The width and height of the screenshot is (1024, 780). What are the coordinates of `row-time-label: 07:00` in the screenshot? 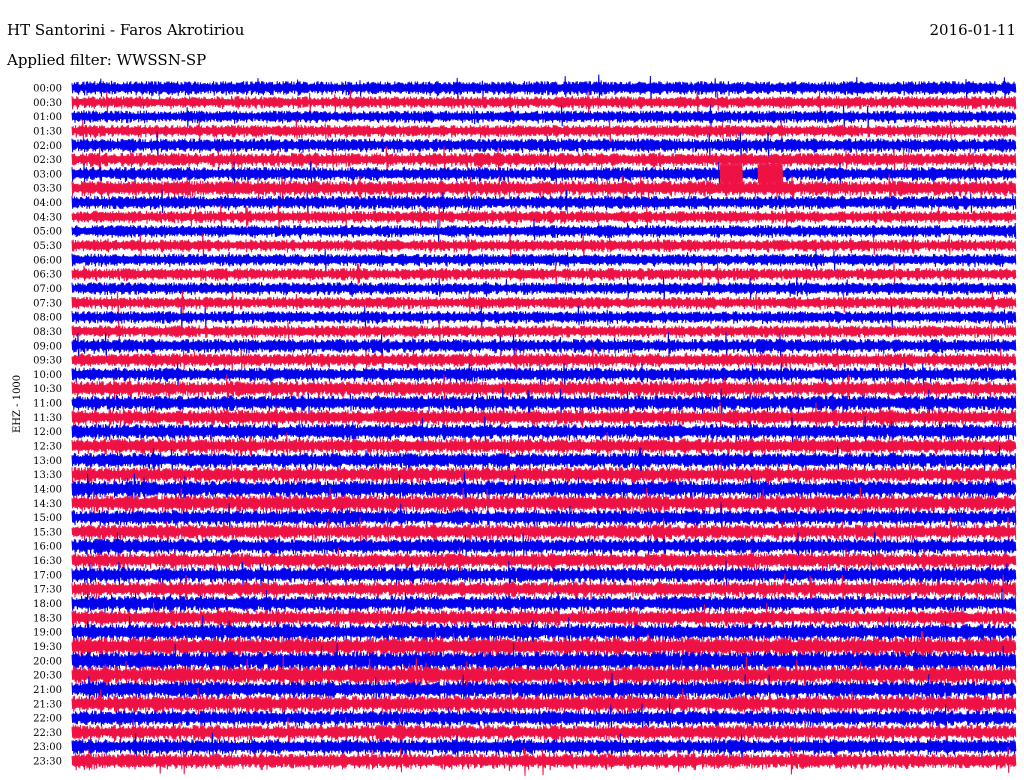 It's located at (47, 289).